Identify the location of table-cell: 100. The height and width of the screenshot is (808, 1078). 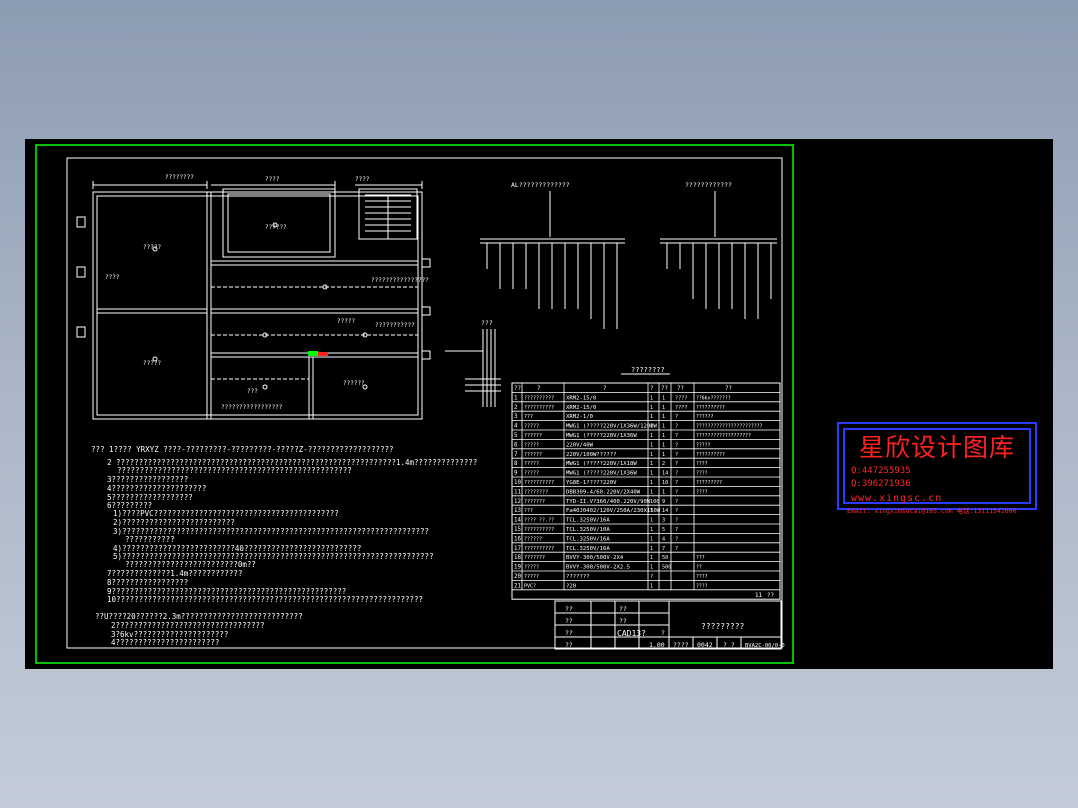
(654, 502).